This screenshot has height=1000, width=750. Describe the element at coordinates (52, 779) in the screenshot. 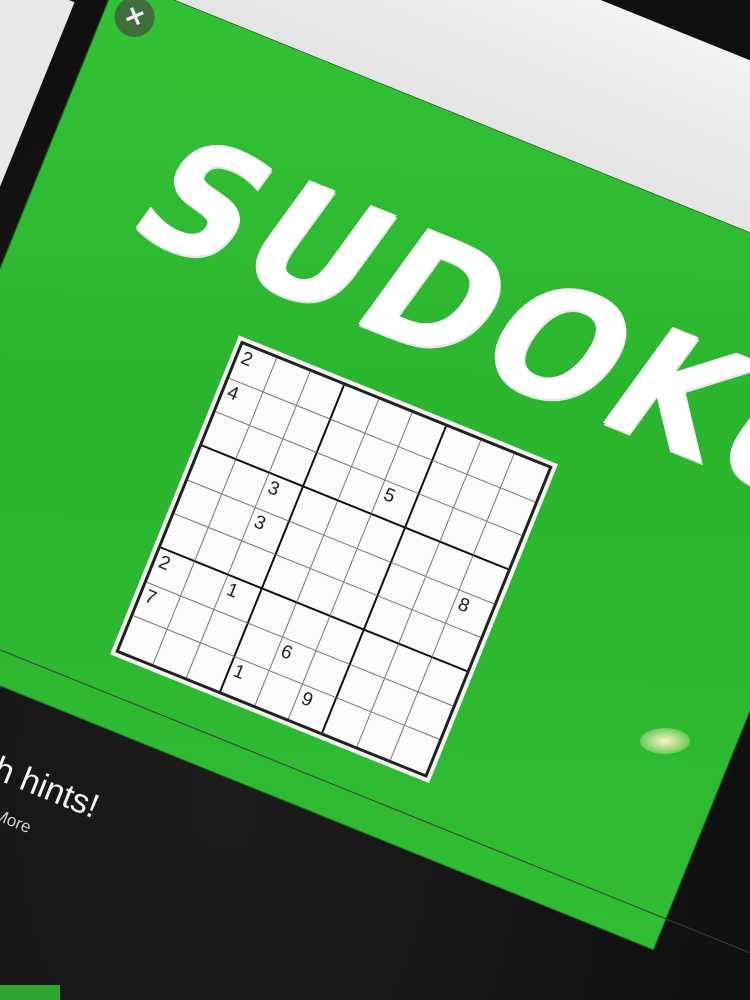

I see `caption: nline, with hints! pyright. Learn More` at that location.